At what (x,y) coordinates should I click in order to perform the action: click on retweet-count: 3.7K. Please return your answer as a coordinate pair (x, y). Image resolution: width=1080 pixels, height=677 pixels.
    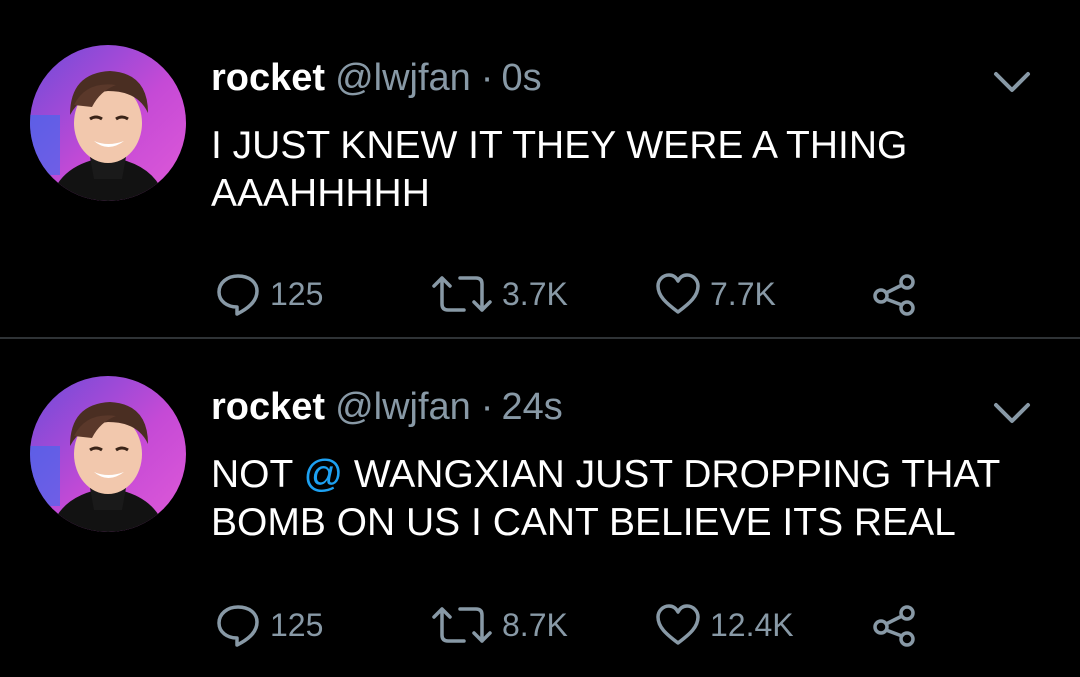
    Looking at the image, I should click on (535, 293).